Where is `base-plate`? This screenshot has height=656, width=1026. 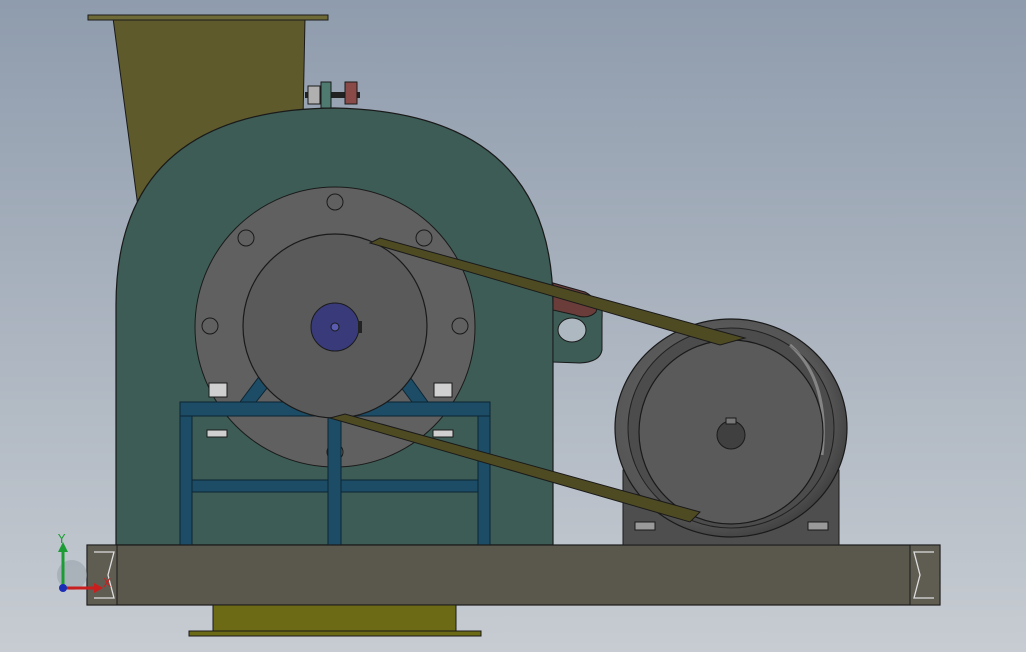 base-plate is located at coordinates (513, 575).